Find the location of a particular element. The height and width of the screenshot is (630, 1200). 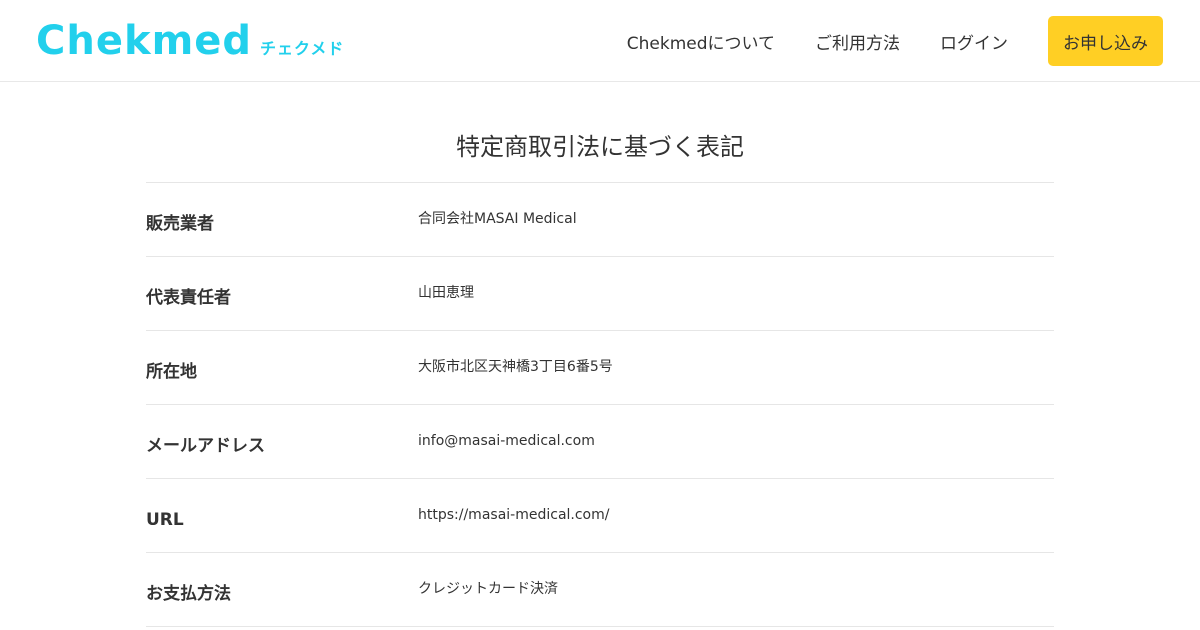

info-value: クレジットカード決済 is located at coordinates (488, 589).